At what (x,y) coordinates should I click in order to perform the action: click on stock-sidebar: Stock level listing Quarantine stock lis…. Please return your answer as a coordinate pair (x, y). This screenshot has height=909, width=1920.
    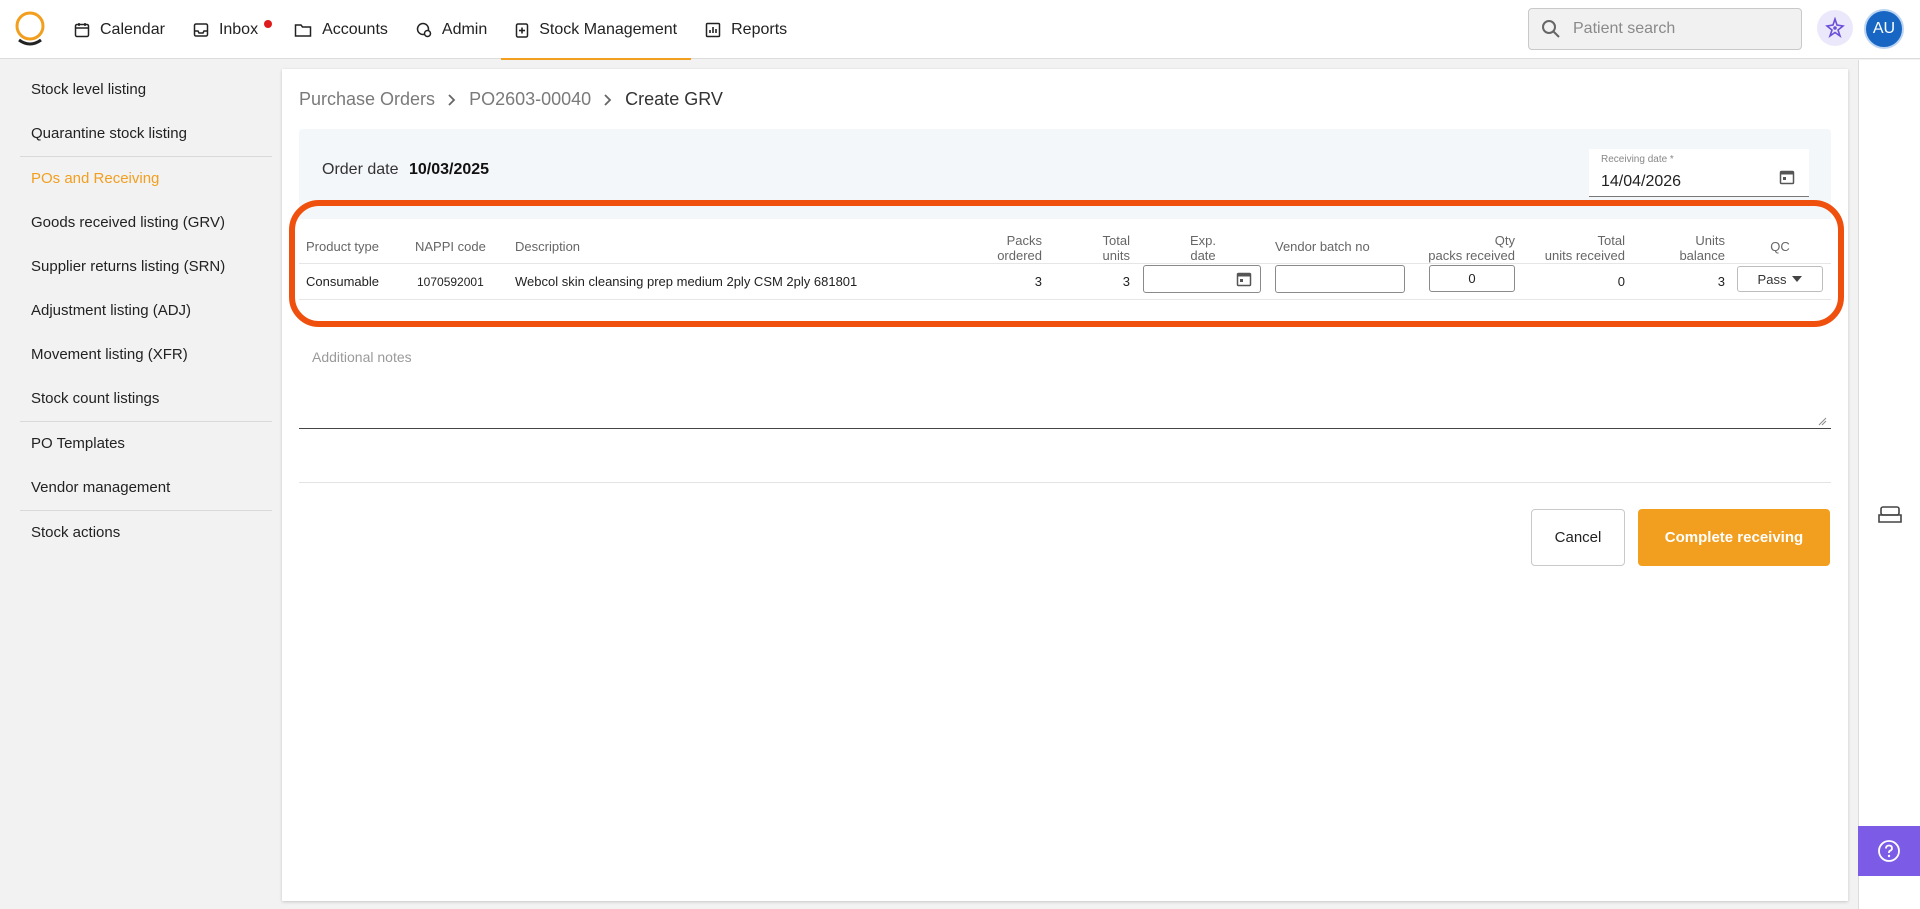
    Looking at the image, I should click on (140, 484).